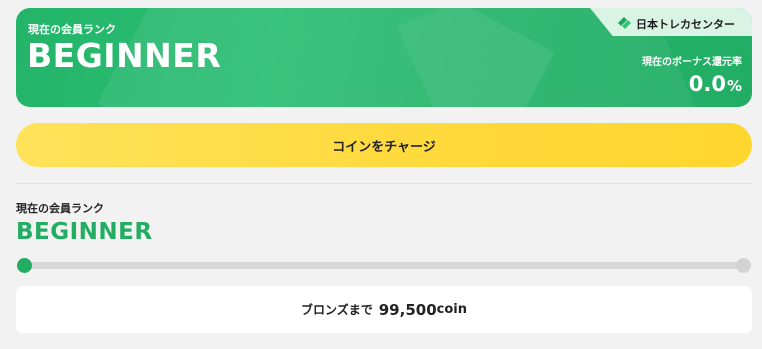  I want to click on card-rank-label: 現在の会員ランク, so click(72, 29).